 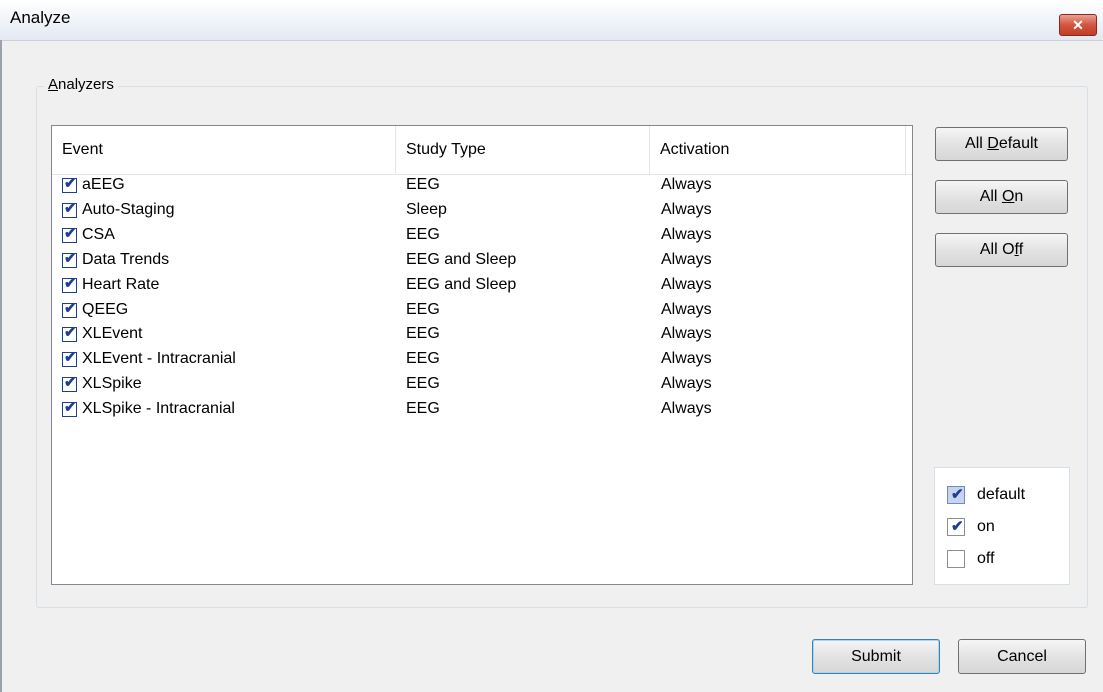 What do you see at coordinates (159, 359) in the screenshot?
I see `cell-event: XLEvent - Intracranial` at bounding box center [159, 359].